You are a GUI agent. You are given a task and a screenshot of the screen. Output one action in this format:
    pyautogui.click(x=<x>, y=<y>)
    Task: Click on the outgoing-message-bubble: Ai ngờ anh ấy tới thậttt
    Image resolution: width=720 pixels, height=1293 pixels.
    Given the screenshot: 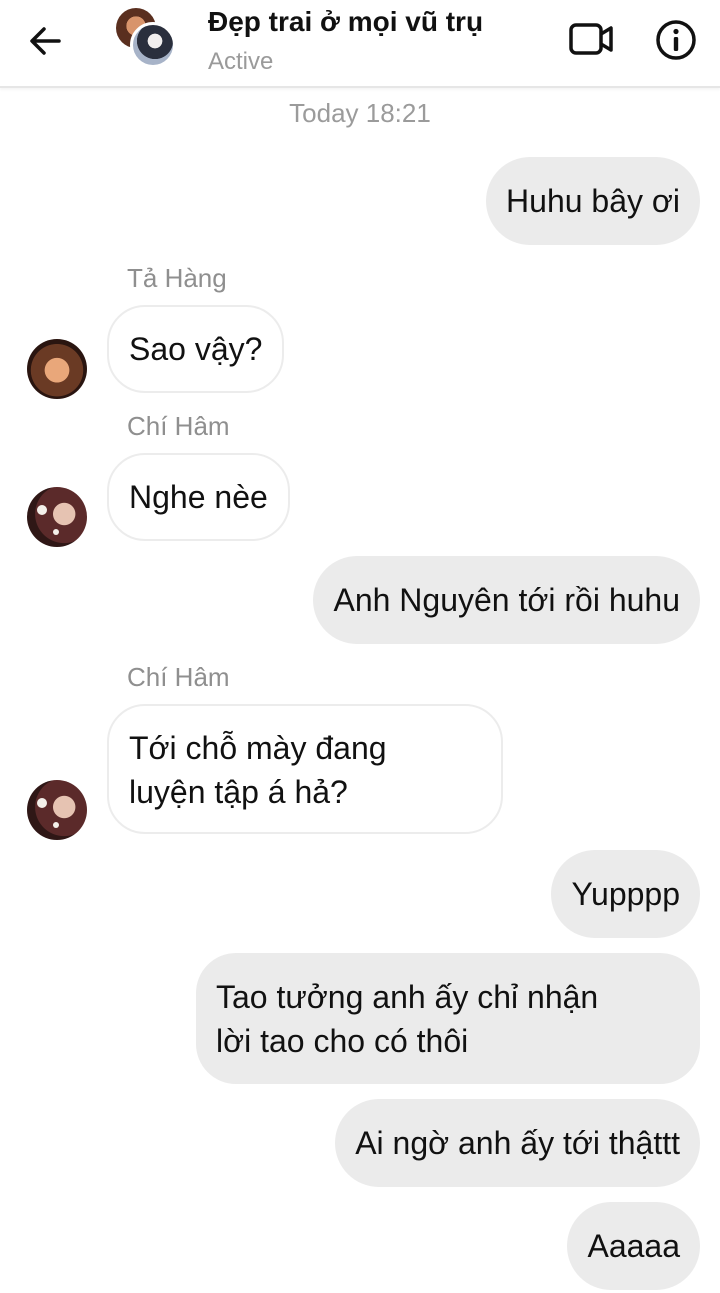 What is the action you would take?
    pyautogui.click(x=517, y=1143)
    